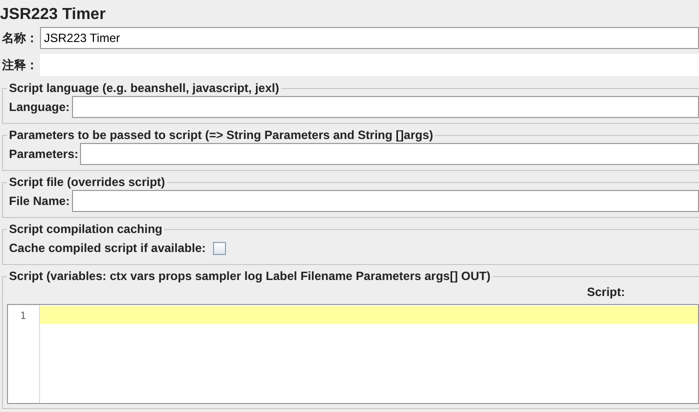 The image size is (699, 412). What do you see at coordinates (87, 182) in the screenshot?
I see `section-legend: Script file (overrides script)` at bounding box center [87, 182].